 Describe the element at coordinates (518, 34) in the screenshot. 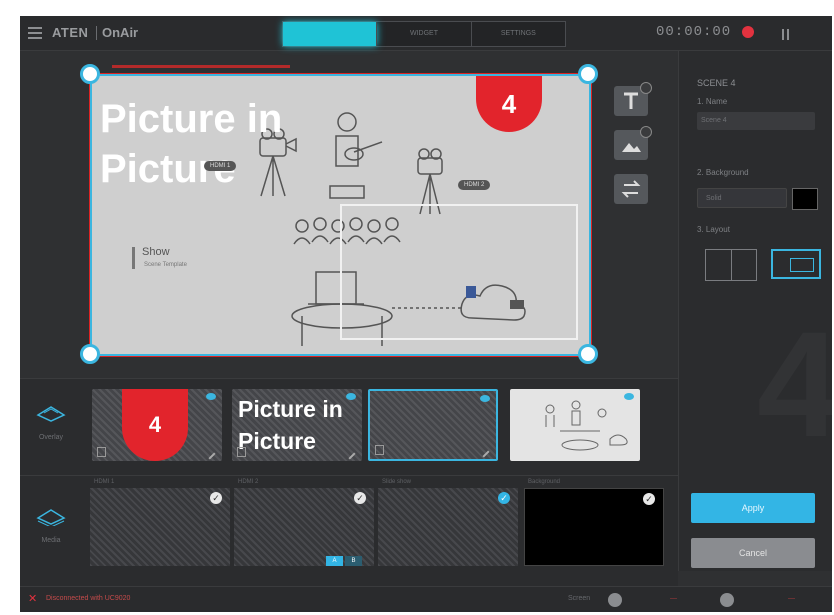

I see `tab-settings: SETTINGS` at that location.